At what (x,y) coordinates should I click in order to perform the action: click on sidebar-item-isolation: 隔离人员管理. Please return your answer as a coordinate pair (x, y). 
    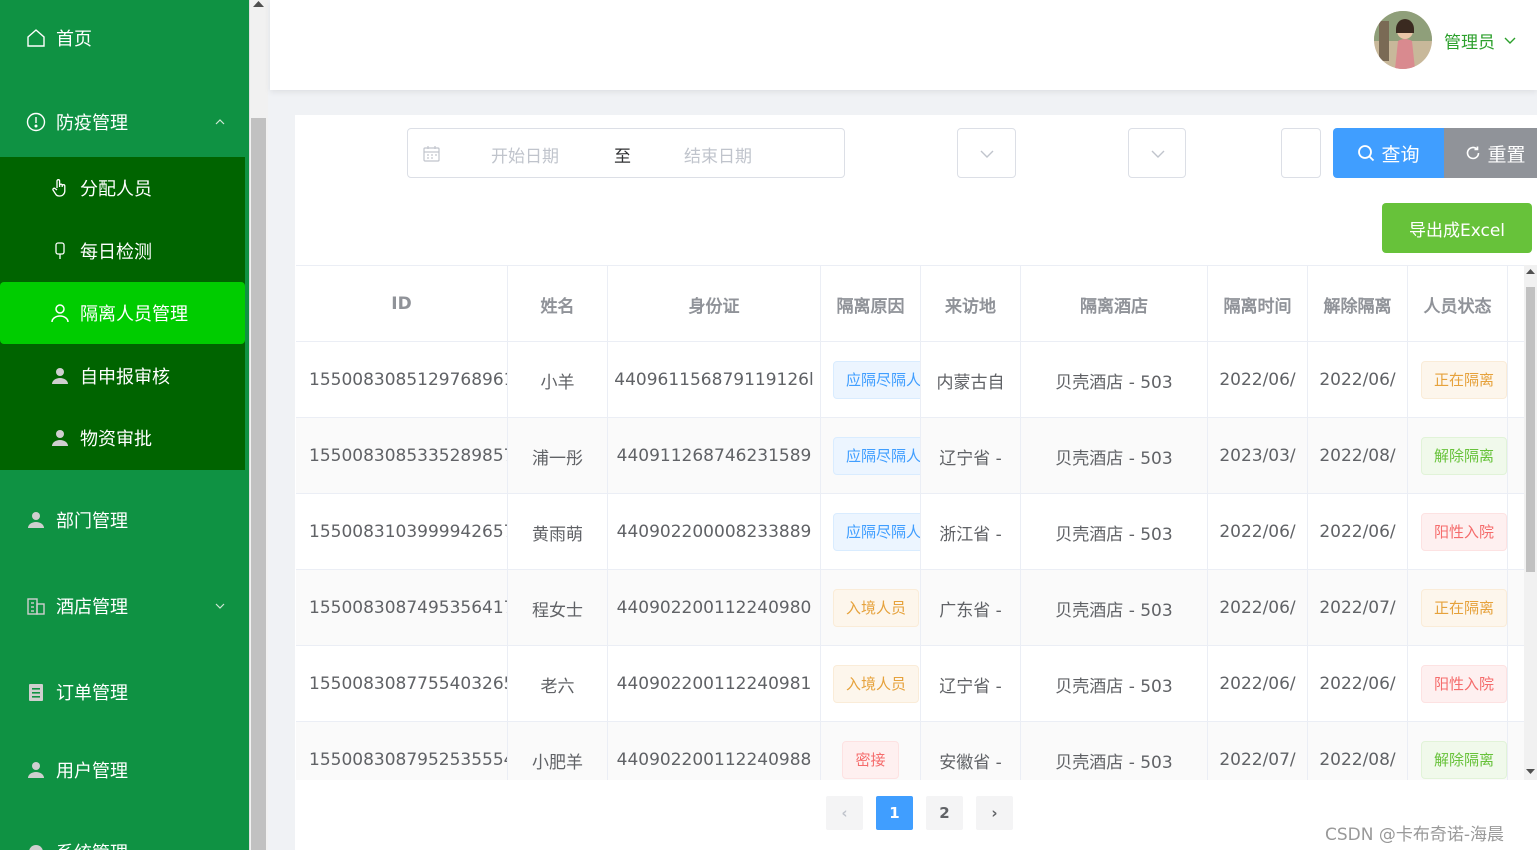
    Looking at the image, I should click on (122, 313).